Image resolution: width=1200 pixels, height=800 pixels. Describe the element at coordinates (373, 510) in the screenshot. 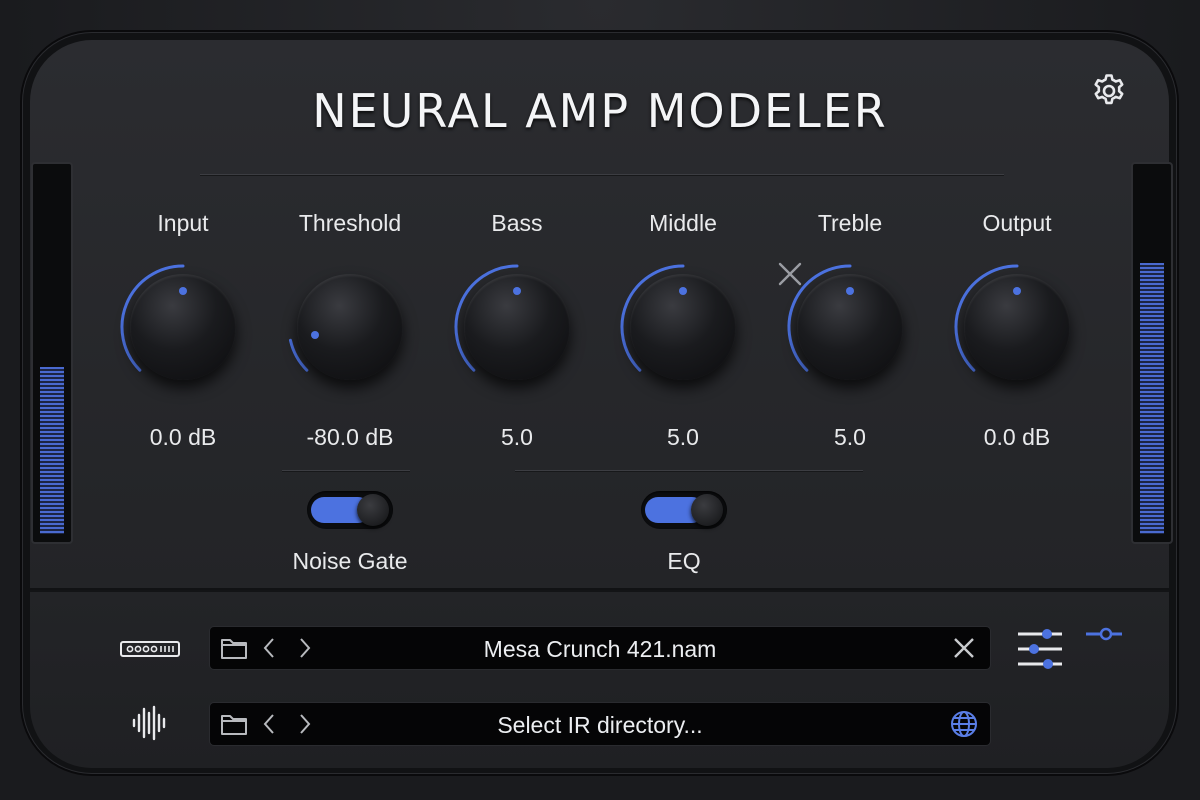

I see `noise-gate-thumb` at that location.